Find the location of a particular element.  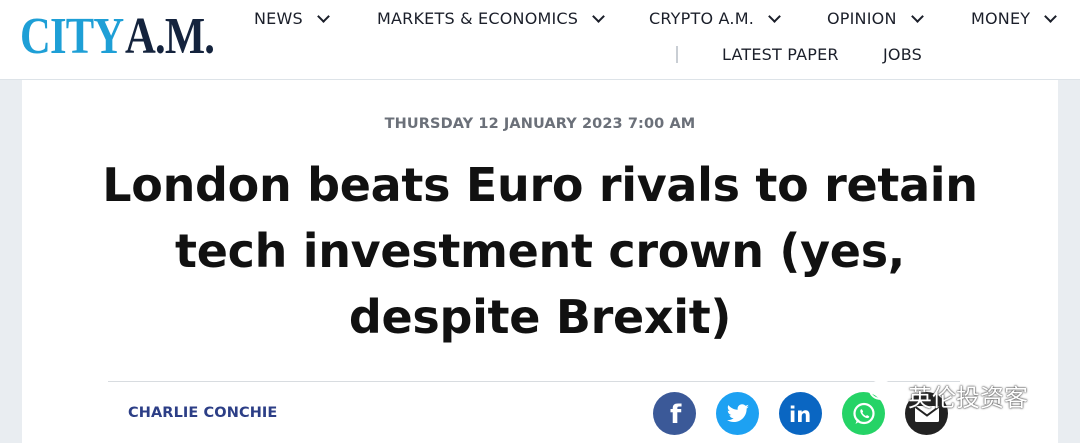

nav-item-markets-economics: MARKETS & ECONOMICS is located at coordinates (491, 18).